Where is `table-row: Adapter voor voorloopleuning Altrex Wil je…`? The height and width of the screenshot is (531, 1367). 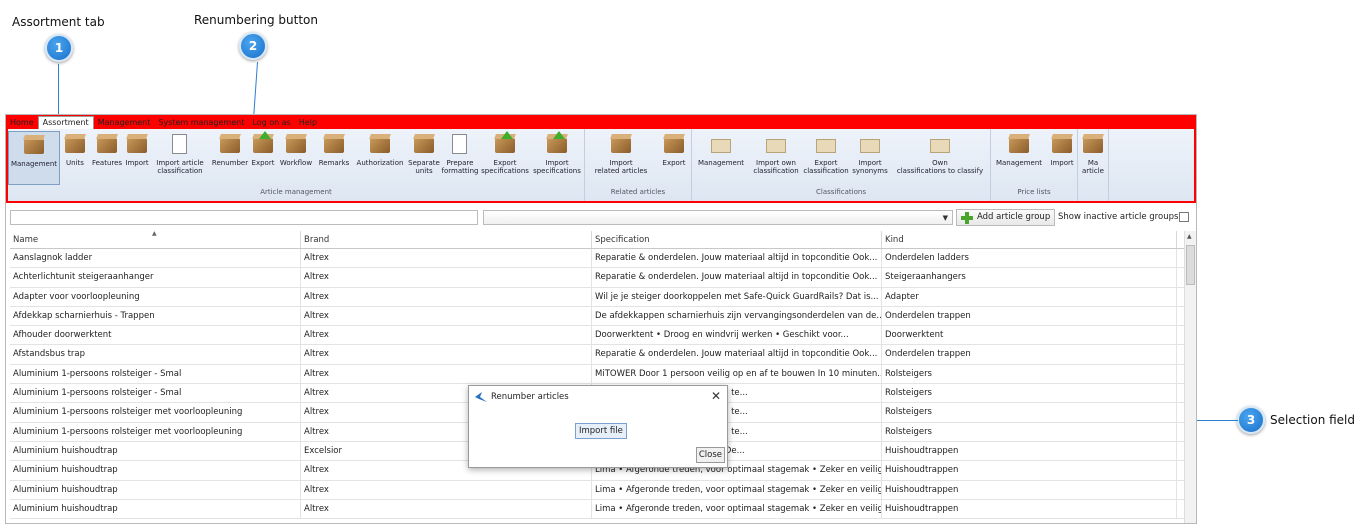 table-row: Adapter voor voorloopleuning Altrex Wil je… is located at coordinates (600, 297).